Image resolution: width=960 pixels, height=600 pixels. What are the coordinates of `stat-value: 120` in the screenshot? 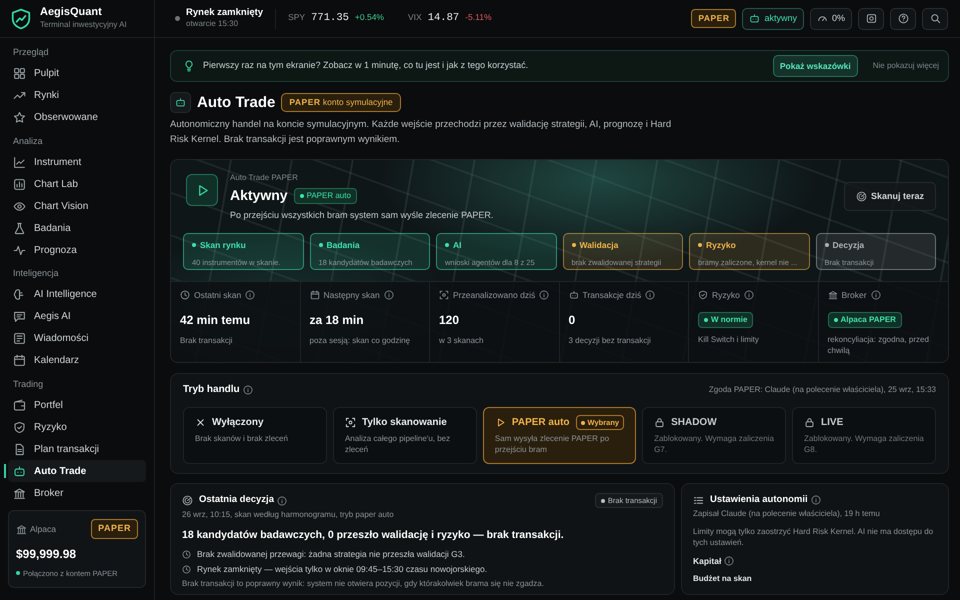 It's located at (449, 320).